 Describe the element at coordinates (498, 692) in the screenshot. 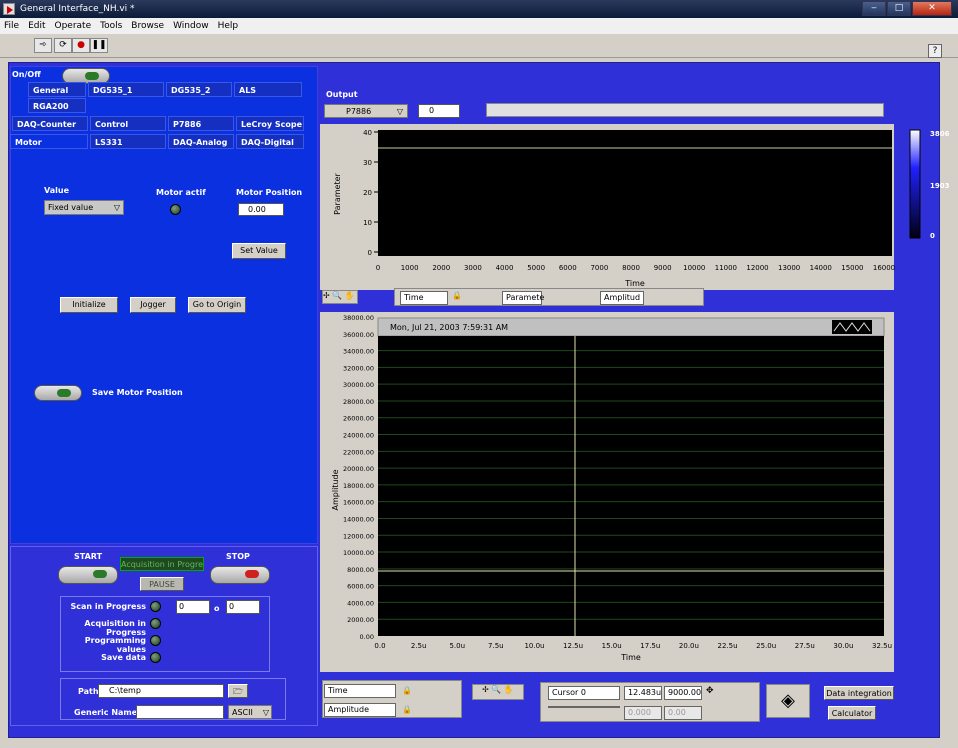

I see `graph2-palette: ✢ 🔍 ✋` at that location.